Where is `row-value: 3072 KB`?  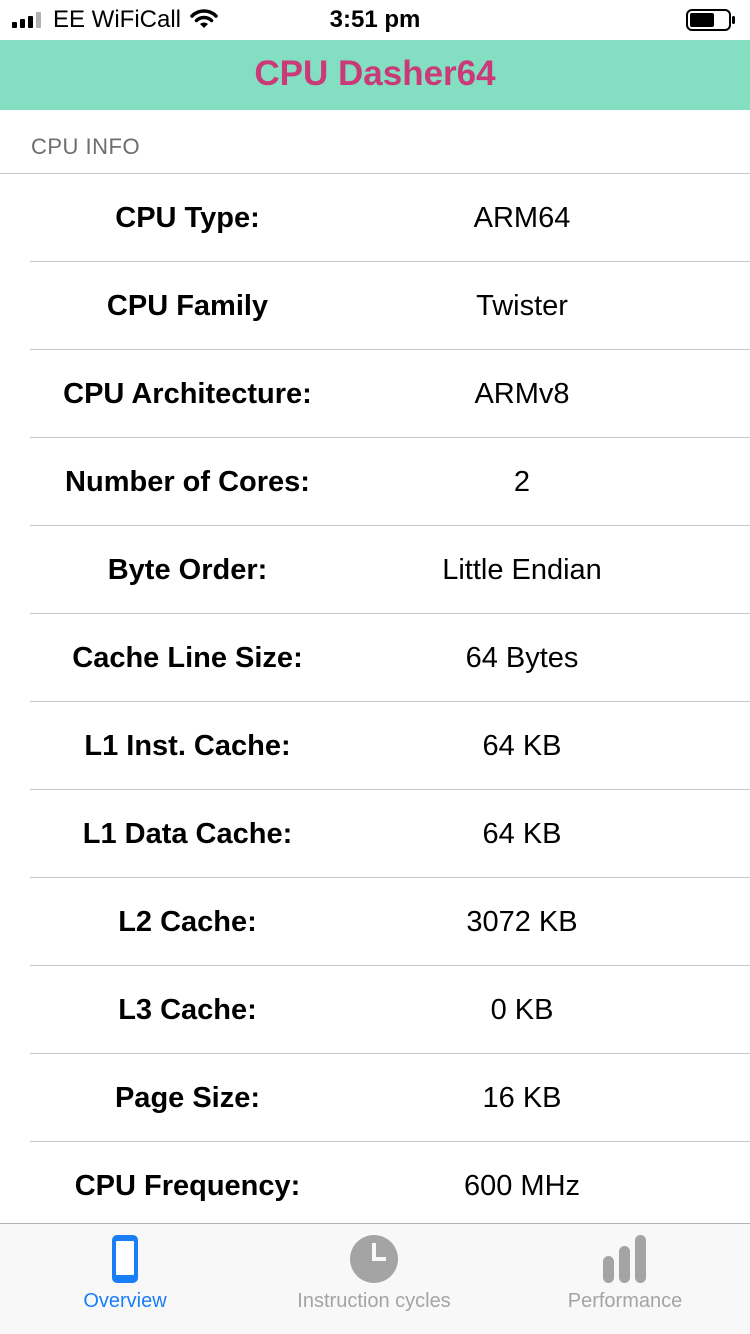 row-value: 3072 KB is located at coordinates (522, 922).